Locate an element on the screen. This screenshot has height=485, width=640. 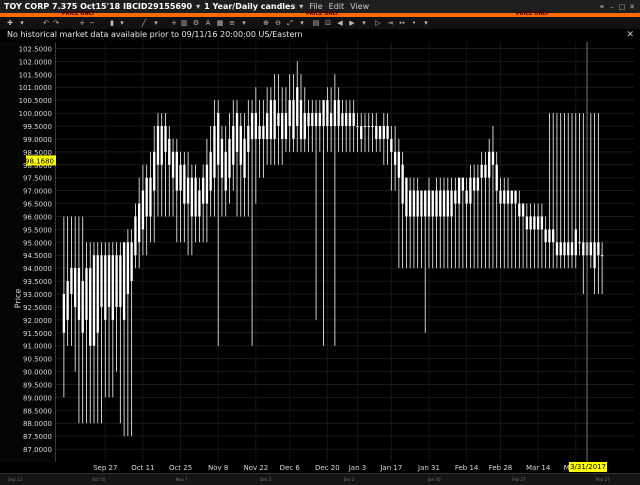
maximize-icon: □ is located at coordinates (622, 7).